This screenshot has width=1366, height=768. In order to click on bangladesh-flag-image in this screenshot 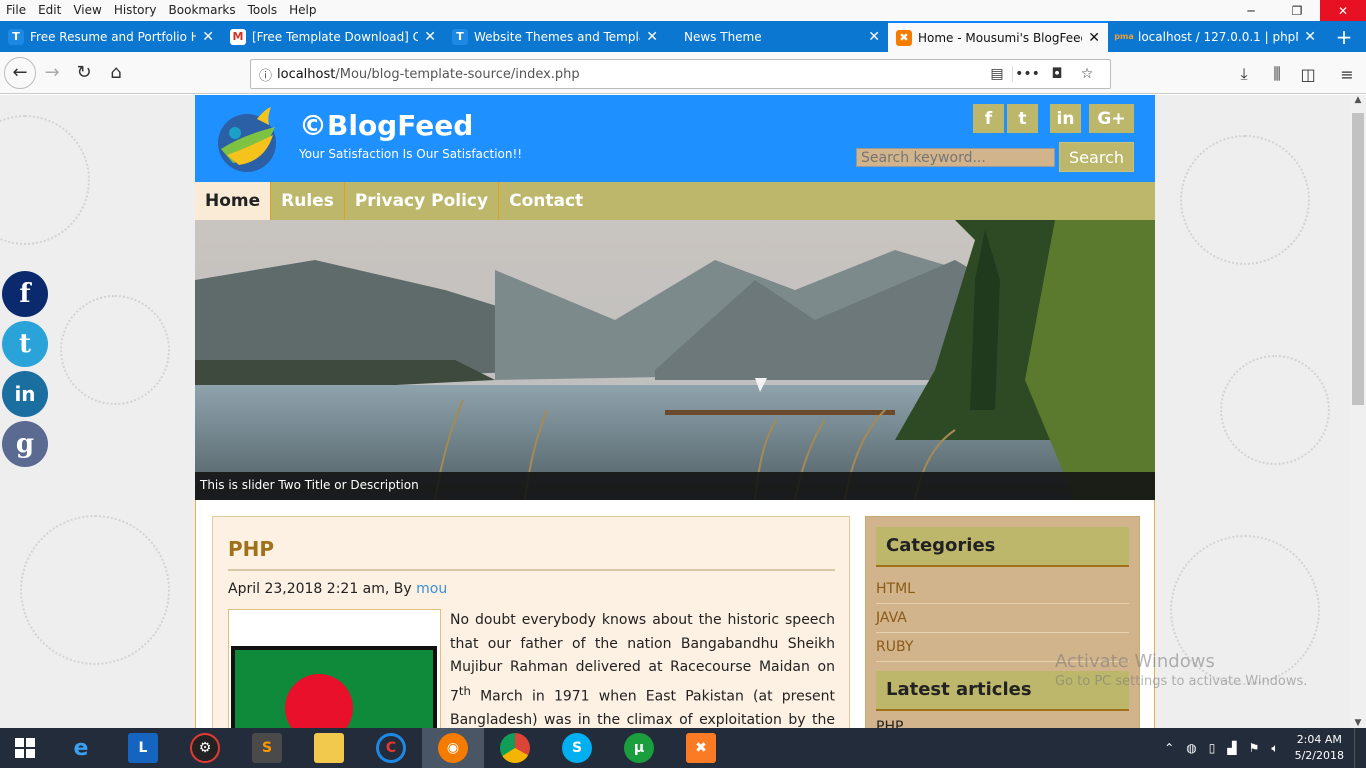, I will do `click(334, 669)`.